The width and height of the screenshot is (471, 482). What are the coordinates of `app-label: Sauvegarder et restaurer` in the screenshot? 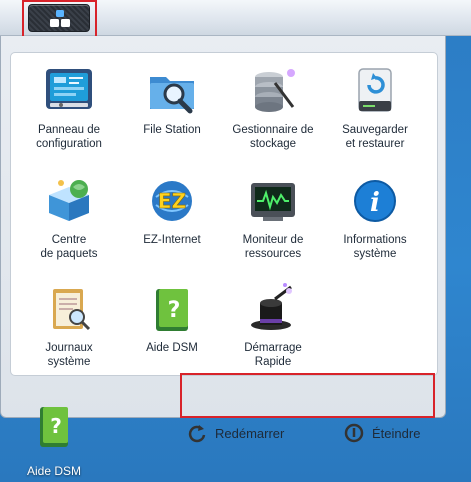 It's located at (375, 137).